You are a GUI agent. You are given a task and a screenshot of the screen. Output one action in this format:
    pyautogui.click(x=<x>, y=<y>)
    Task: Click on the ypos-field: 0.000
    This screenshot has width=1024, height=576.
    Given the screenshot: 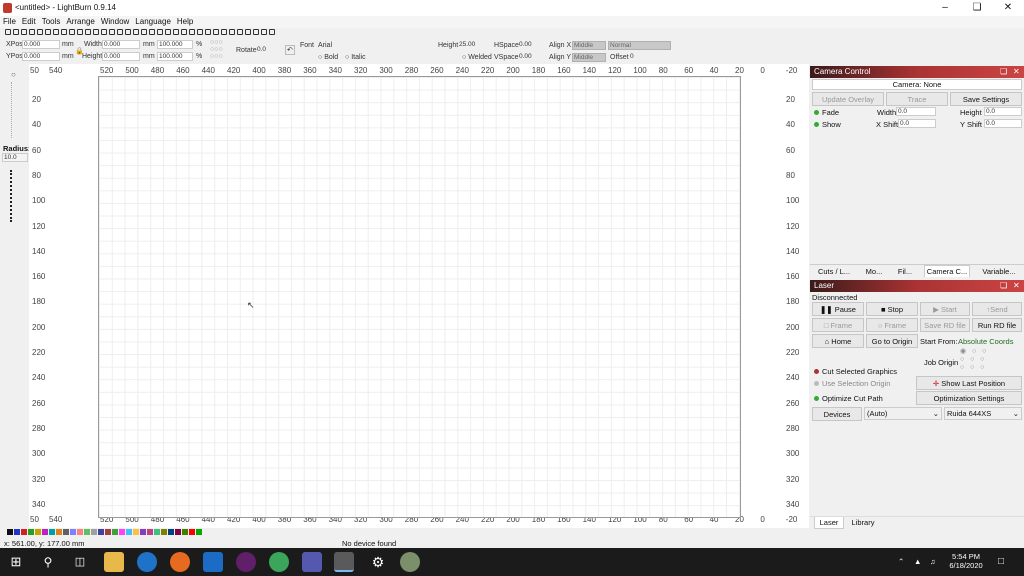 What is the action you would take?
    pyautogui.click(x=41, y=56)
    